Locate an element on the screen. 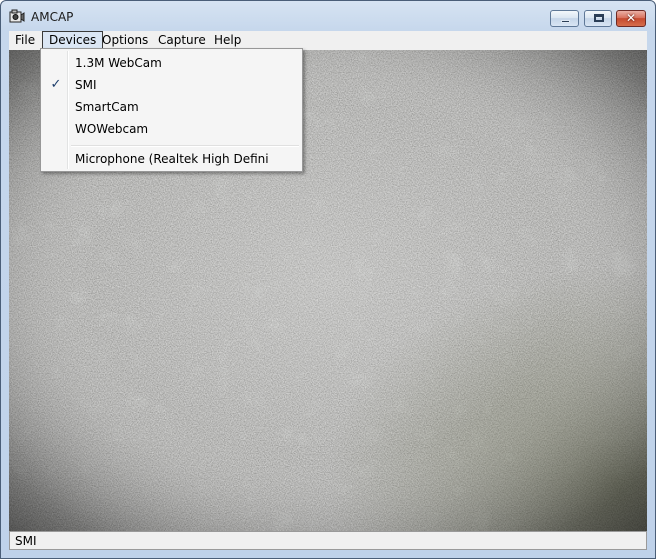 The width and height of the screenshot is (656, 559). maximize-icon is located at coordinates (599, 18).